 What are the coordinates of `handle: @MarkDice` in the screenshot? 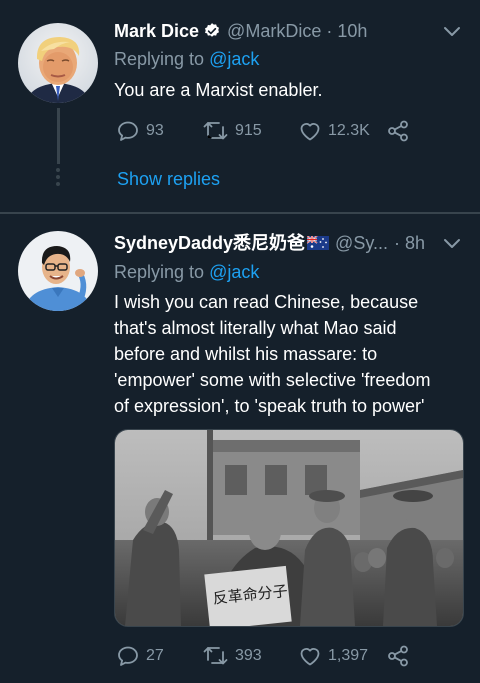 It's located at (274, 31).